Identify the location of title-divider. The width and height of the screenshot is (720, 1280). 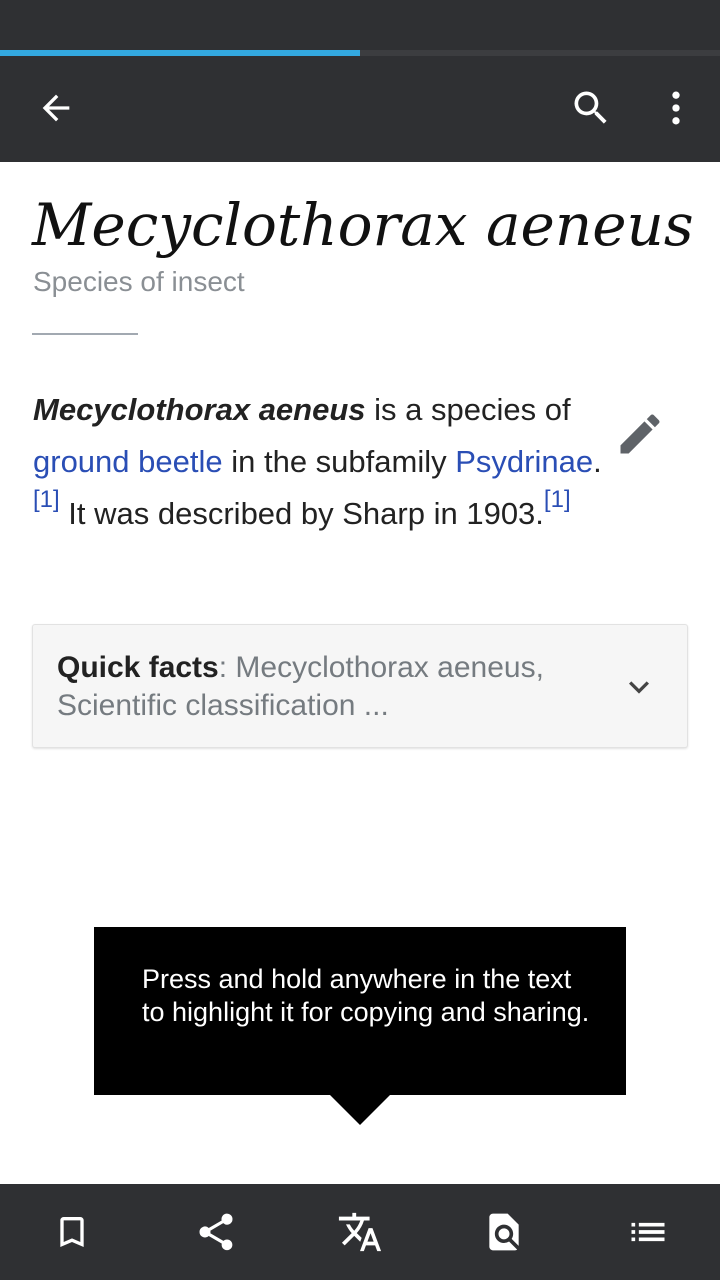
(85, 334).